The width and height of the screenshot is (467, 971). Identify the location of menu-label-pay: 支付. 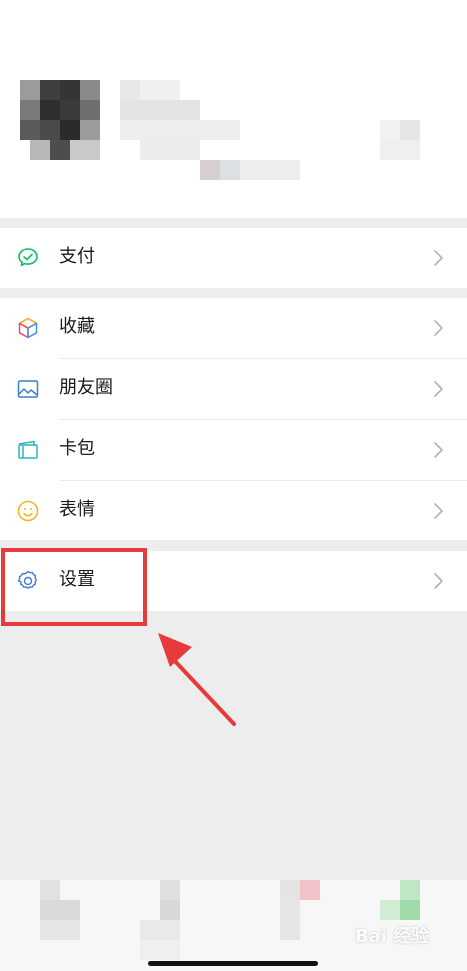
(77, 256).